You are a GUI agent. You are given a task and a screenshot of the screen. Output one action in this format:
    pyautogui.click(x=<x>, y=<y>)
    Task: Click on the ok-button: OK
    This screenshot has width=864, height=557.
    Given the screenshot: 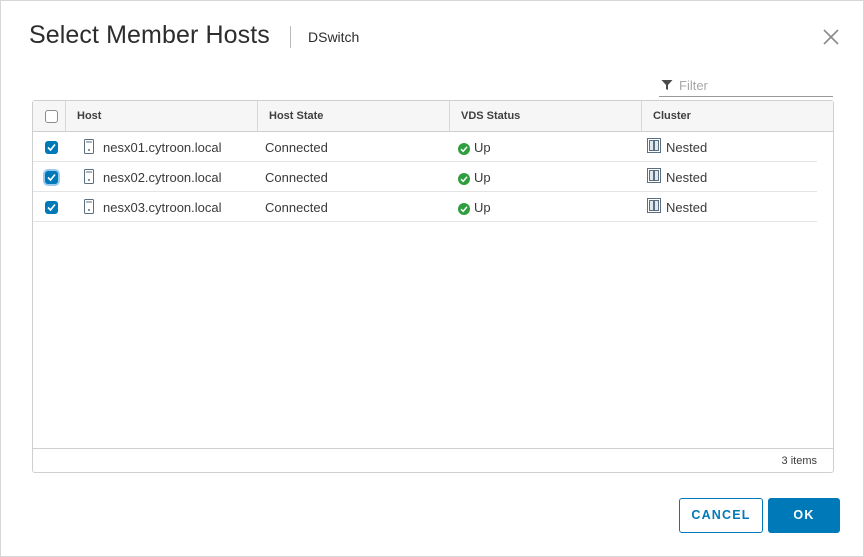 What is the action you would take?
    pyautogui.click(x=804, y=515)
    